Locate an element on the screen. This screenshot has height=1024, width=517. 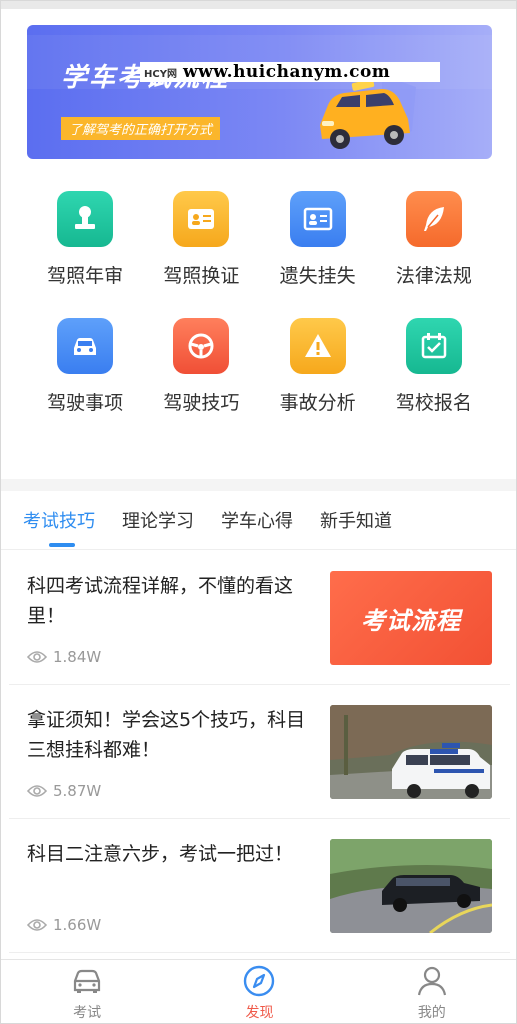
grid-item-driving-notes: 驾驶事项 is located at coordinates (85, 366).